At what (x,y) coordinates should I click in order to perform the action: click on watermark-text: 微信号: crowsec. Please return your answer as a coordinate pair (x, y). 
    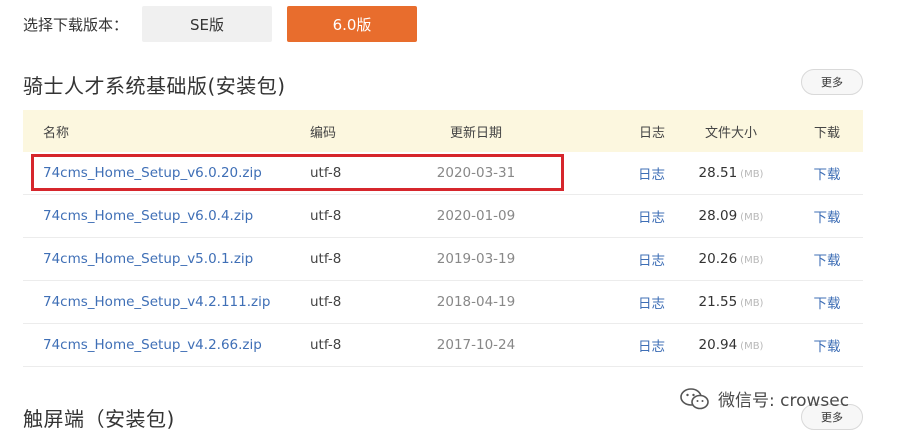
    Looking at the image, I should click on (784, 401).